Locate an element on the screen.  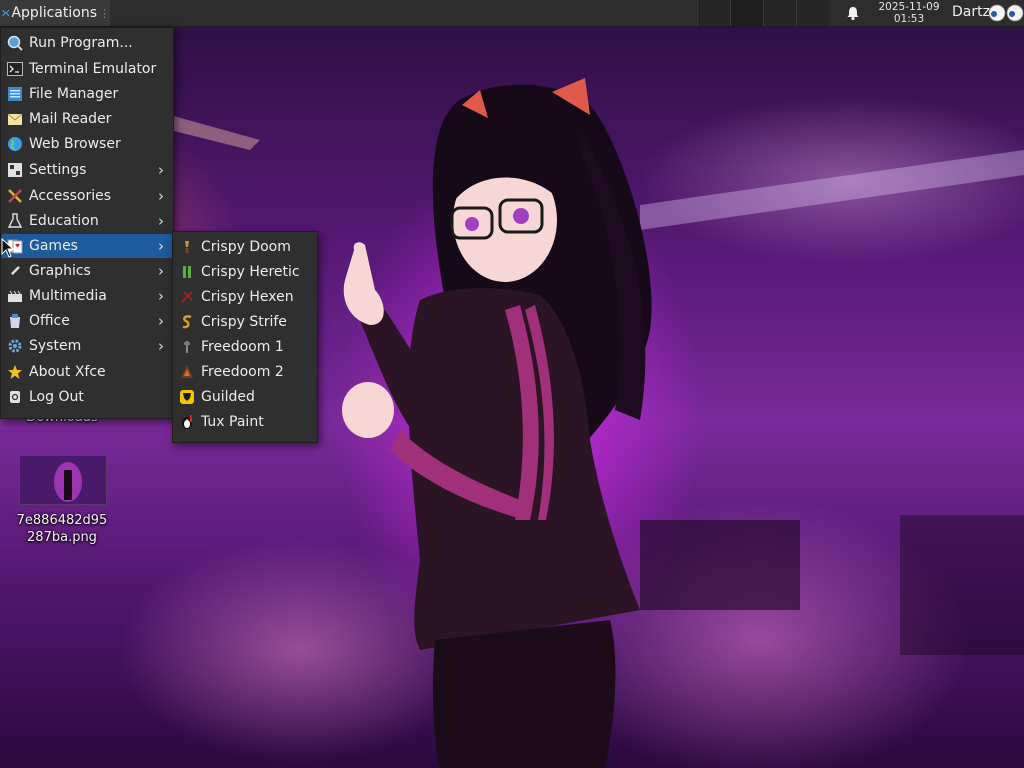
web-browser-icon is located at coordinates (15, 144).